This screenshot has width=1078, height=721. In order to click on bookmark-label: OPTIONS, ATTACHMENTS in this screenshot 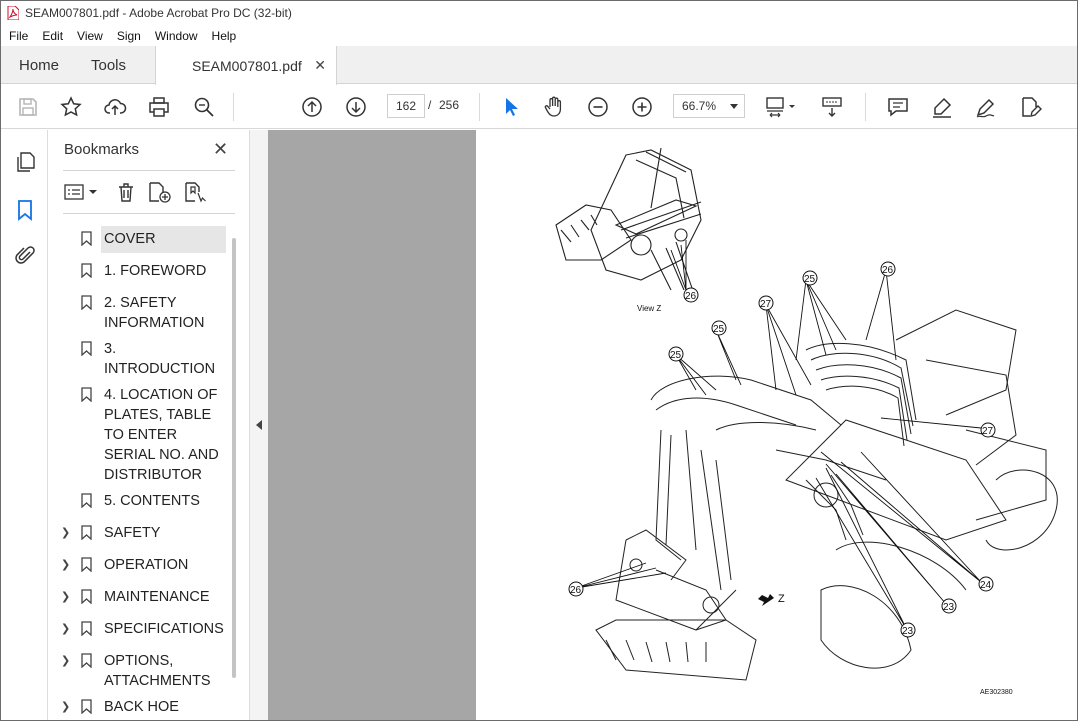, I will do `click(157, 671)`.